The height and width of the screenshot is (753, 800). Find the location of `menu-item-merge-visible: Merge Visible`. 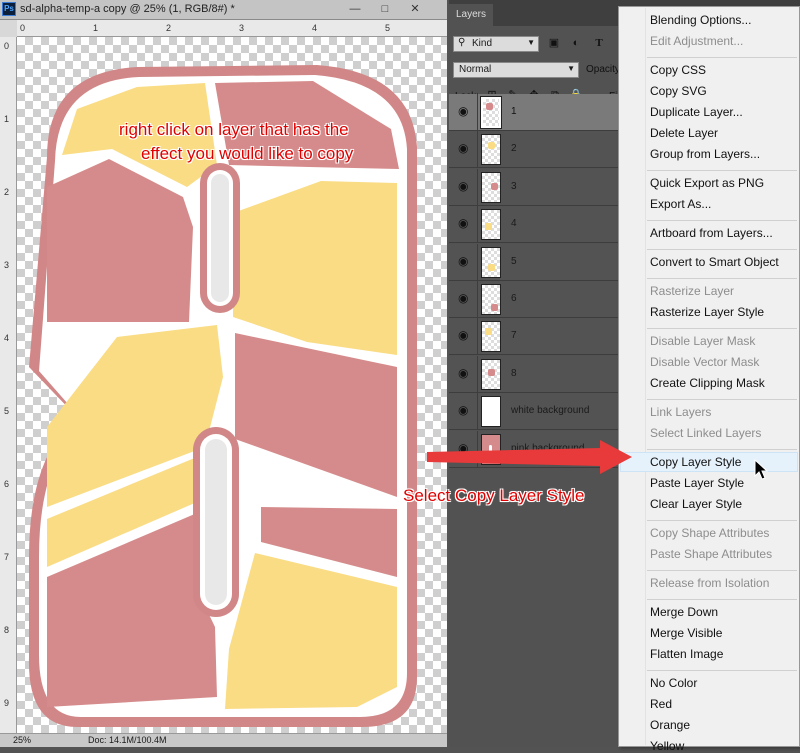

menu-item-merge-visible: Merge Visible is located at coordinates (686, 633).